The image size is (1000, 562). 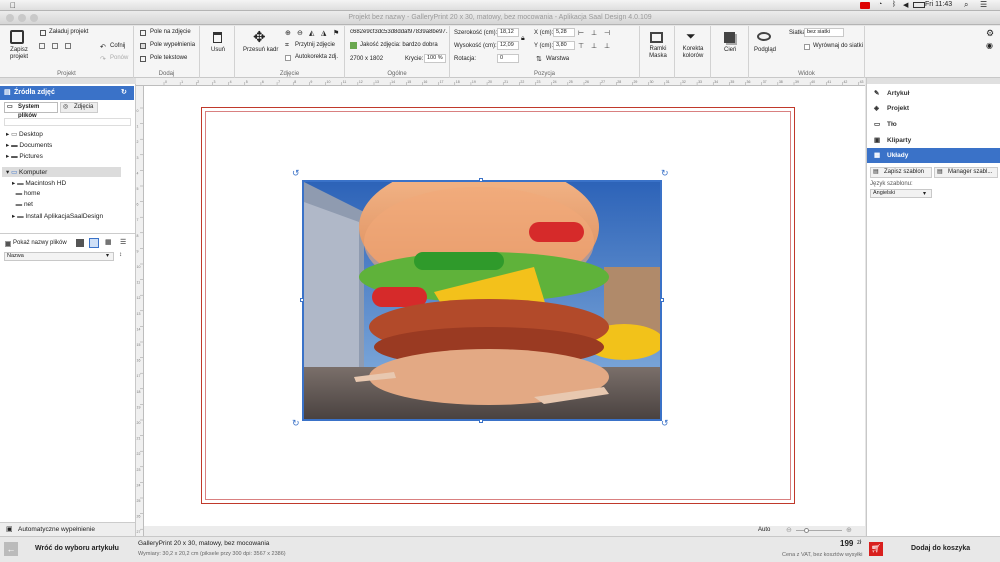 I want to click on tree-item-macintosh-hd: ▸ ▬ Macintosh HD, so click(x=39, y=183).